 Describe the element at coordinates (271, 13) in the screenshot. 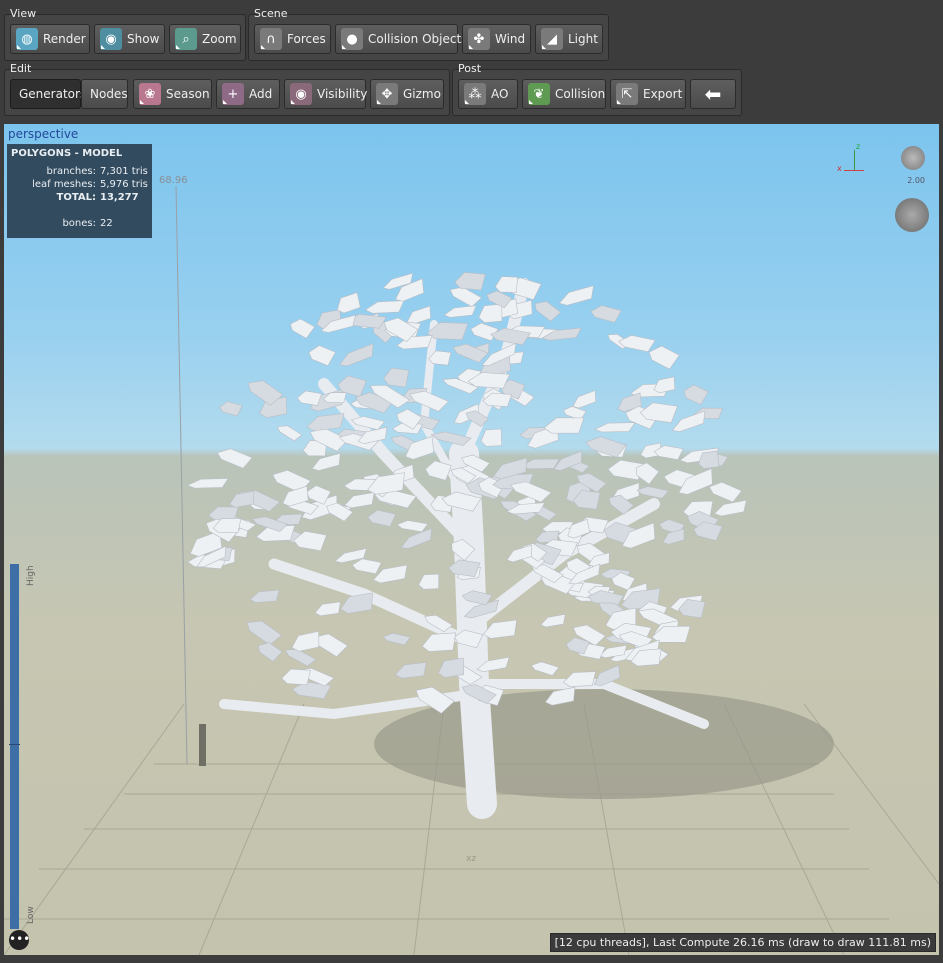

I see `scene-group-label: Scene` at that location.